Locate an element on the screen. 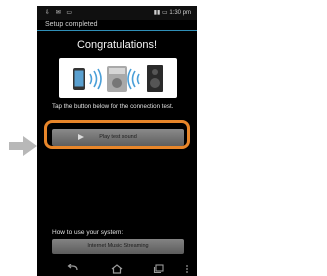 Image resolution: width=327 pixels, height=276 pixels. smartphone-icon is located at coordinates (79, 79).